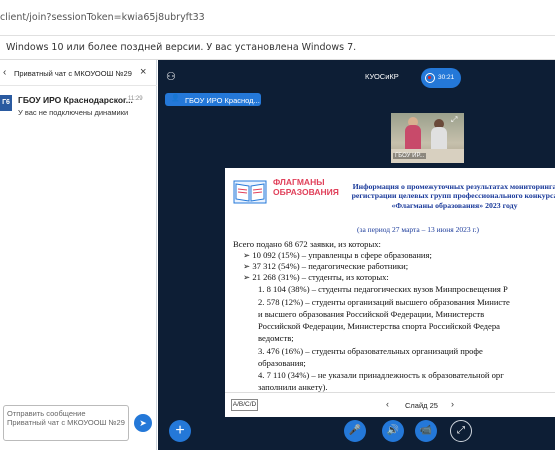  What do you see at coordinates (382, 76) in the screenshot?
I see `conference-title: КУОСиКР` at bounding box center [382, 76].